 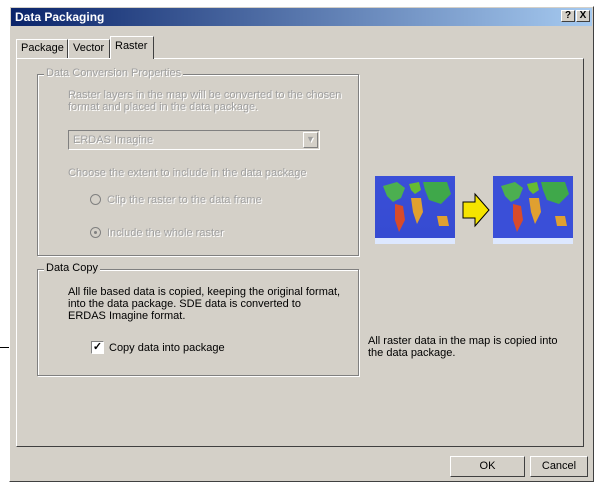 I want to click on preview-caption-line2: the data package., so click(x=412, y=353).